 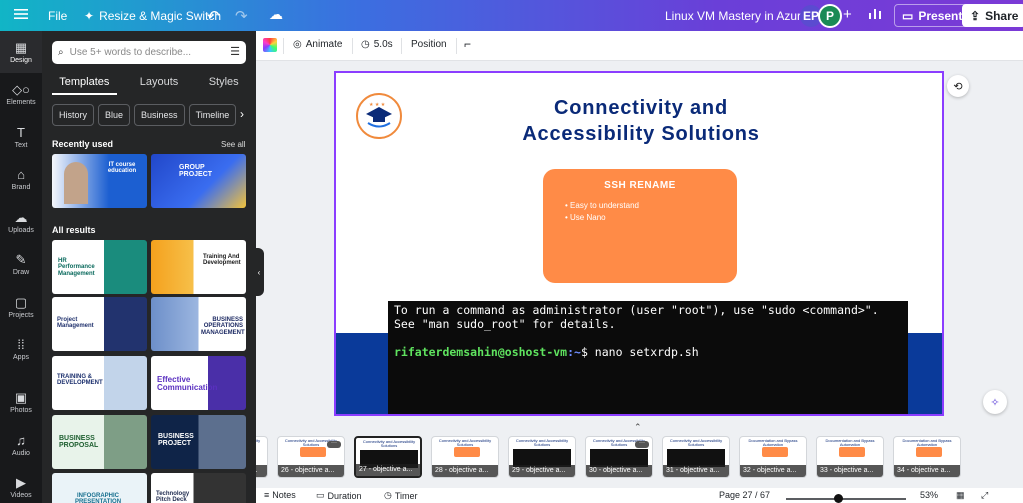 I want to click on rail-elements: ◇○ Elements, so click(x=21, y=94).